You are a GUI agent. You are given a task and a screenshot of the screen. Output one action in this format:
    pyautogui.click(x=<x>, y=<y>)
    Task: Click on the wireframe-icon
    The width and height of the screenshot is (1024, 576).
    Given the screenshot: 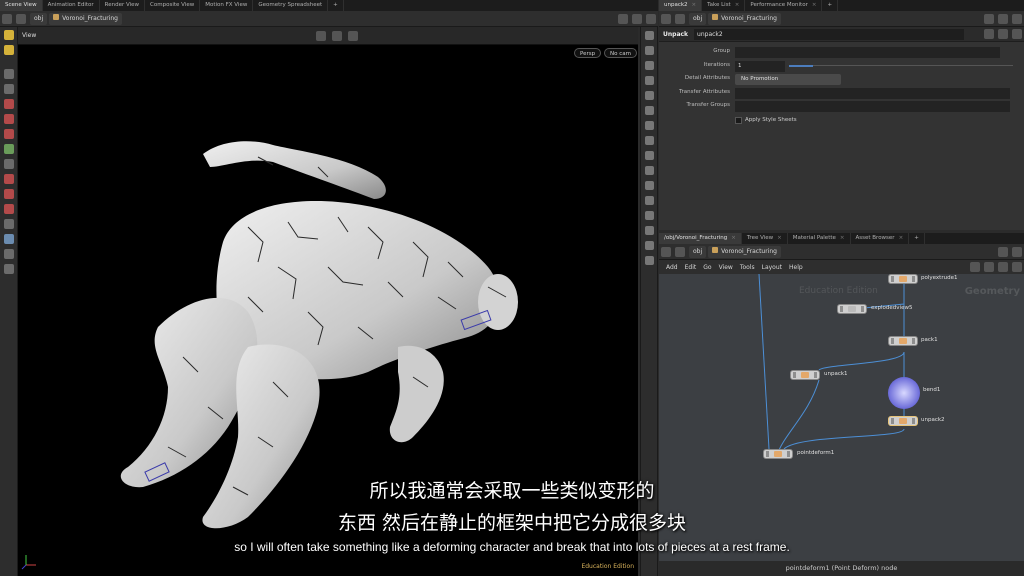 What is the action you would take?
    pyautogui.click(x=649, y=65)
    